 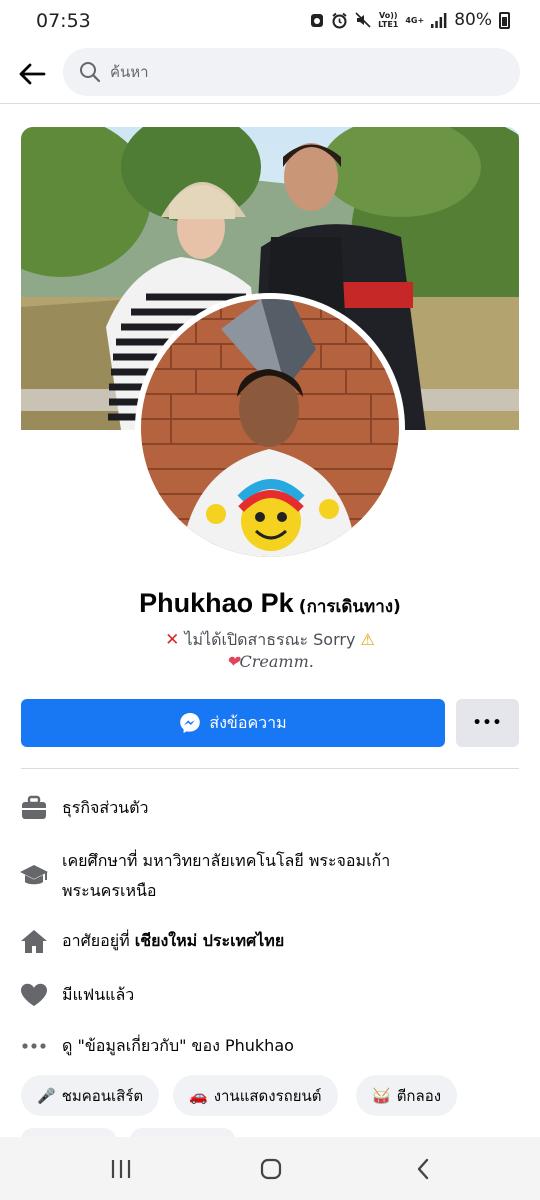 What do you see at coordinates (339, 20) in the screenshot?
I see `alarm-icon` at bounding box center [339, 20].